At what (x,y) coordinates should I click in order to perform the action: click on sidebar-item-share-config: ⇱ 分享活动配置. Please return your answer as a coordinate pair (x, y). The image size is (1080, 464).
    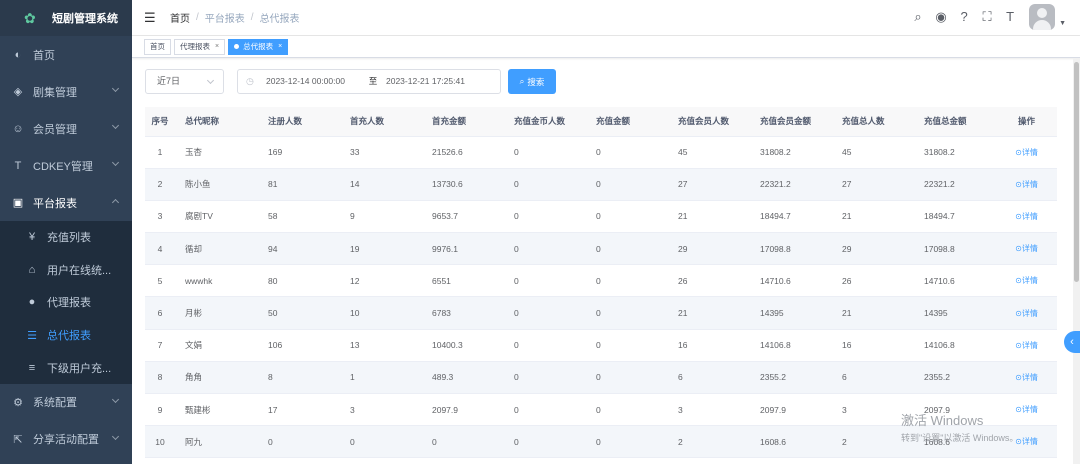
    Looking at the image, I should click on (66, 439).